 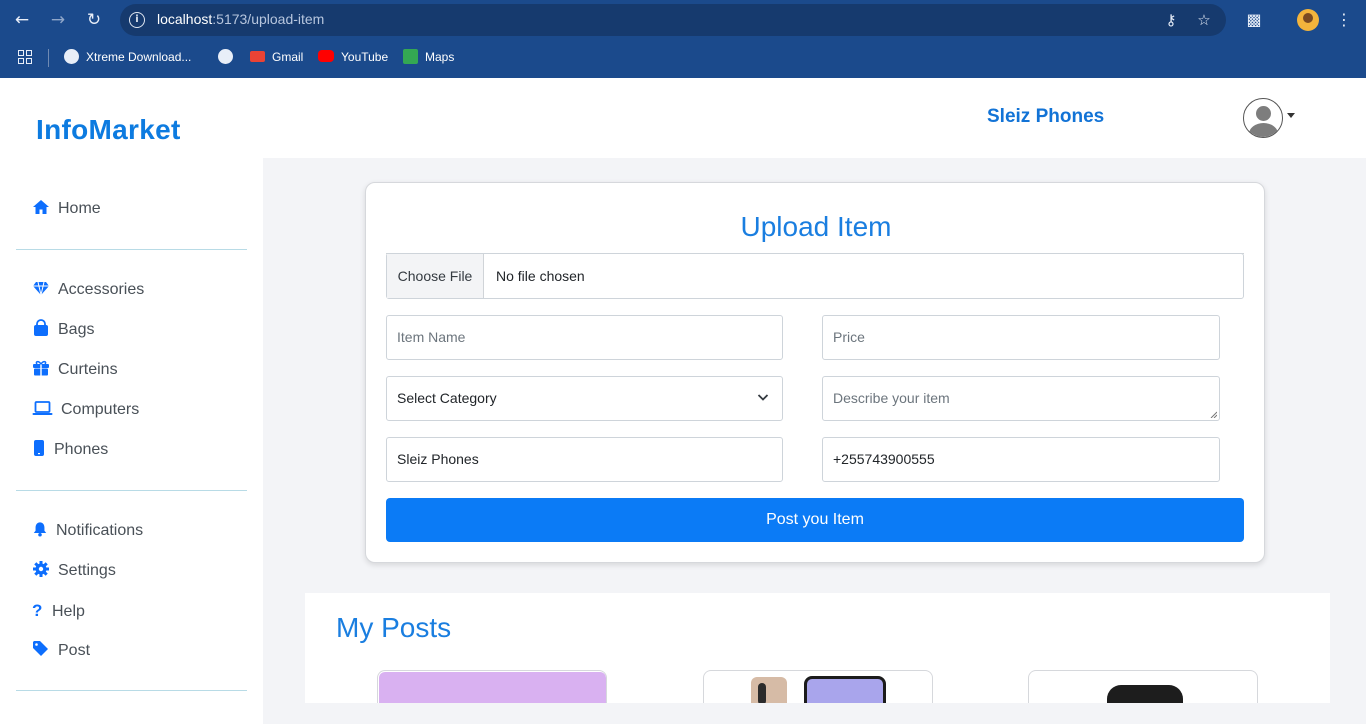 What do you see at coordinates (1204, 20) in the screenshot?
I see `bookmark-star-icon: ☆` at bounding box center [1204, 20].